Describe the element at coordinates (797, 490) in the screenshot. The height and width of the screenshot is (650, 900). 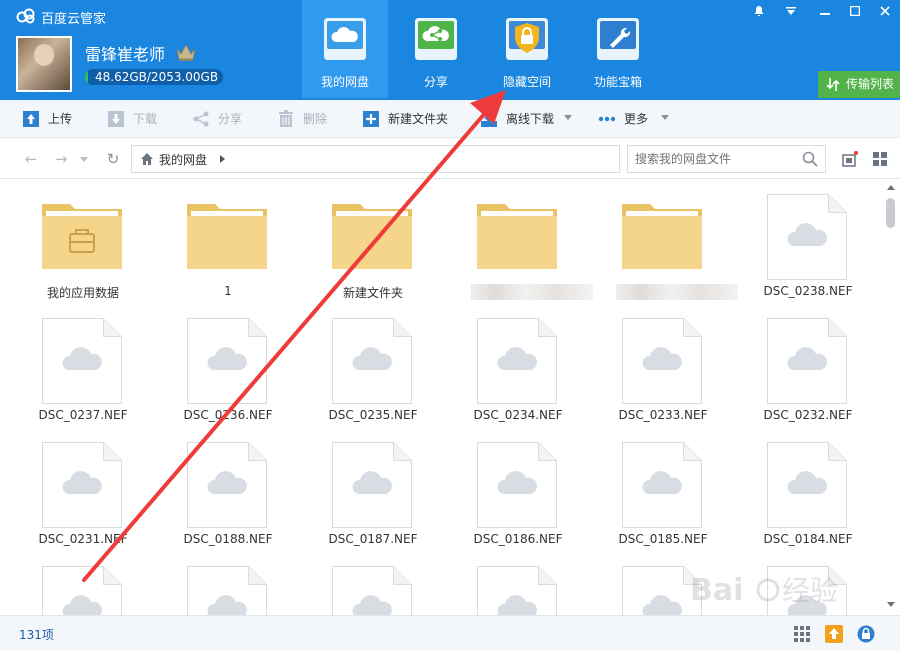
I see `file-item: DSC_0184.NEF` at that location.